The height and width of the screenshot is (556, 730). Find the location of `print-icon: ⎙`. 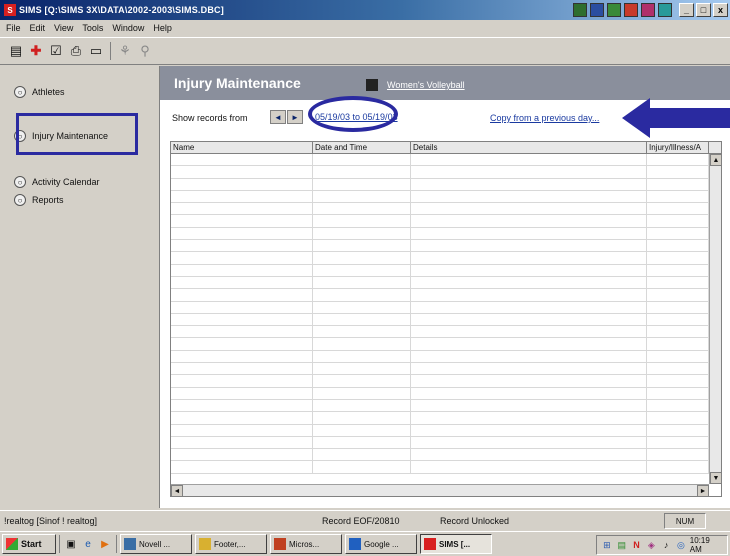

print-icon: ⎙ is located at coordinates (76, 51).